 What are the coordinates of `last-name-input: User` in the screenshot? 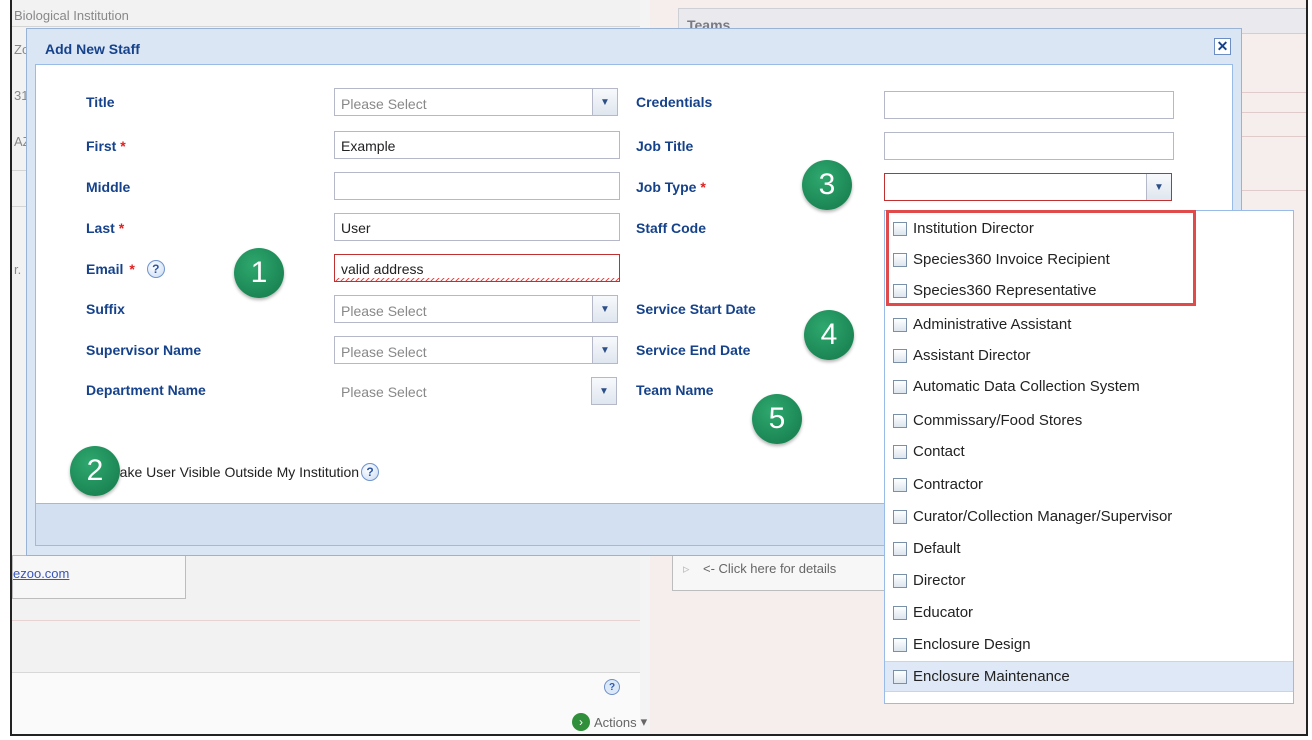 It's located at (477, 227).